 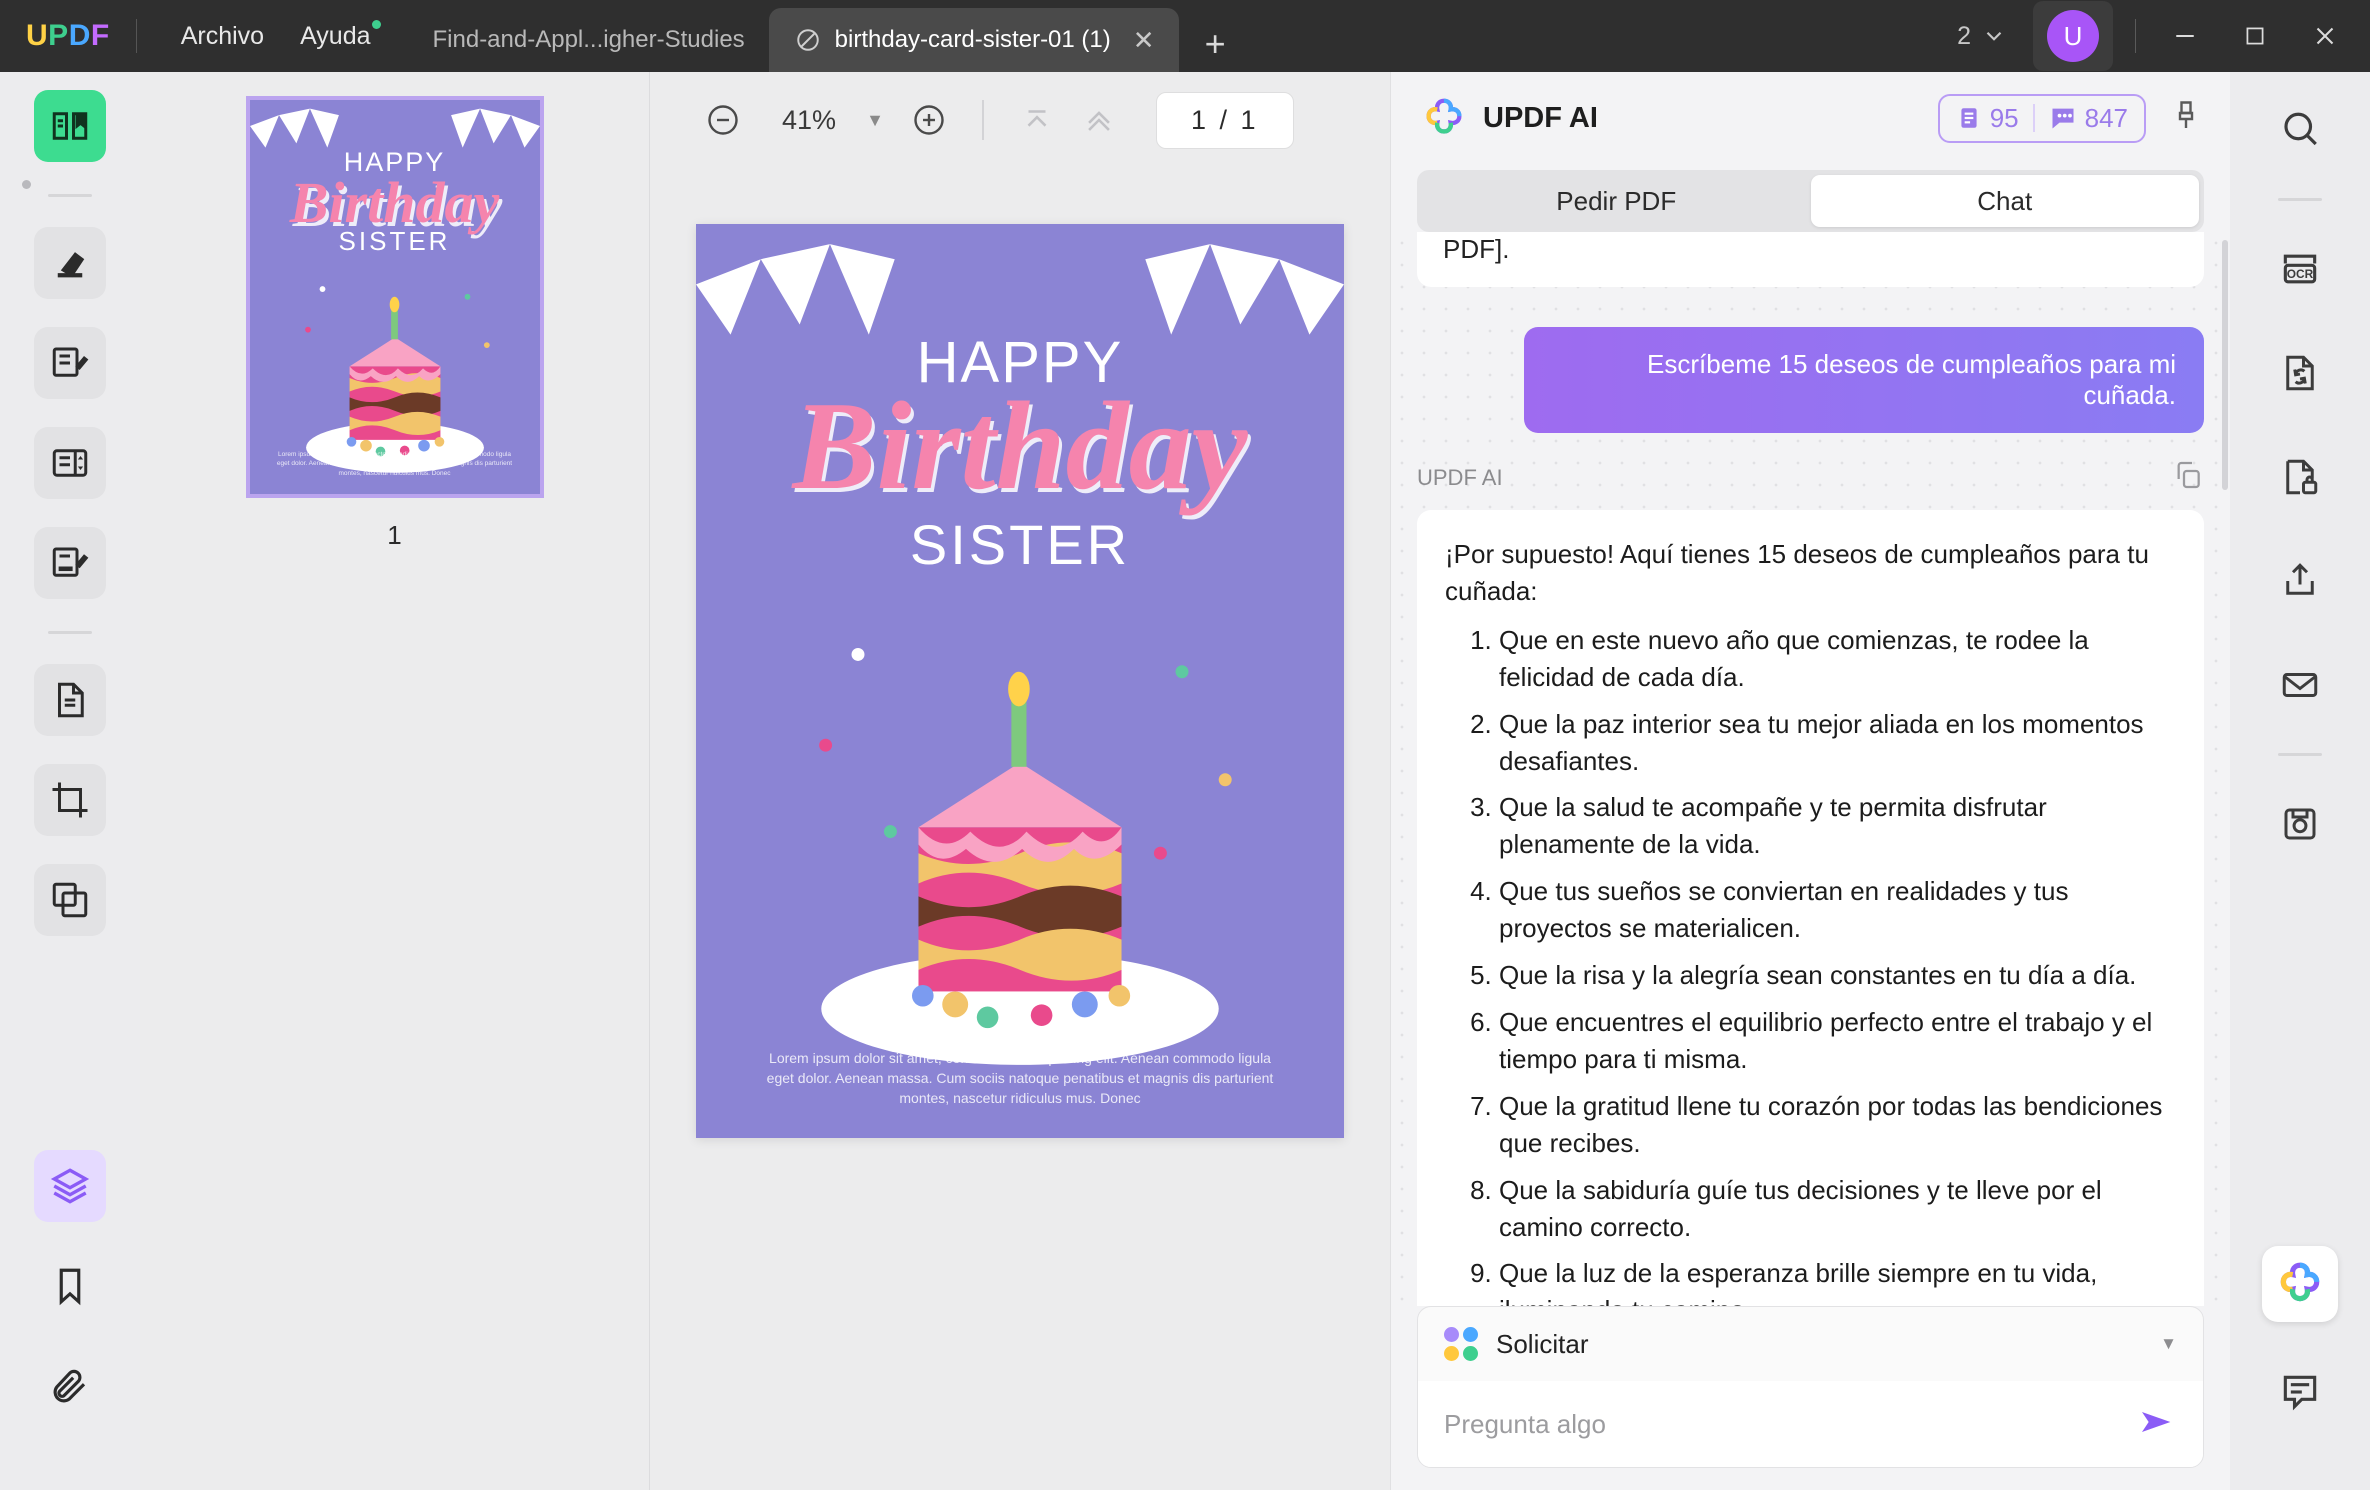 What do you see at coordinates (1215, 49) in the screenshot?
I see `new-tab-icon: +` at bounding box center [1215, 49].